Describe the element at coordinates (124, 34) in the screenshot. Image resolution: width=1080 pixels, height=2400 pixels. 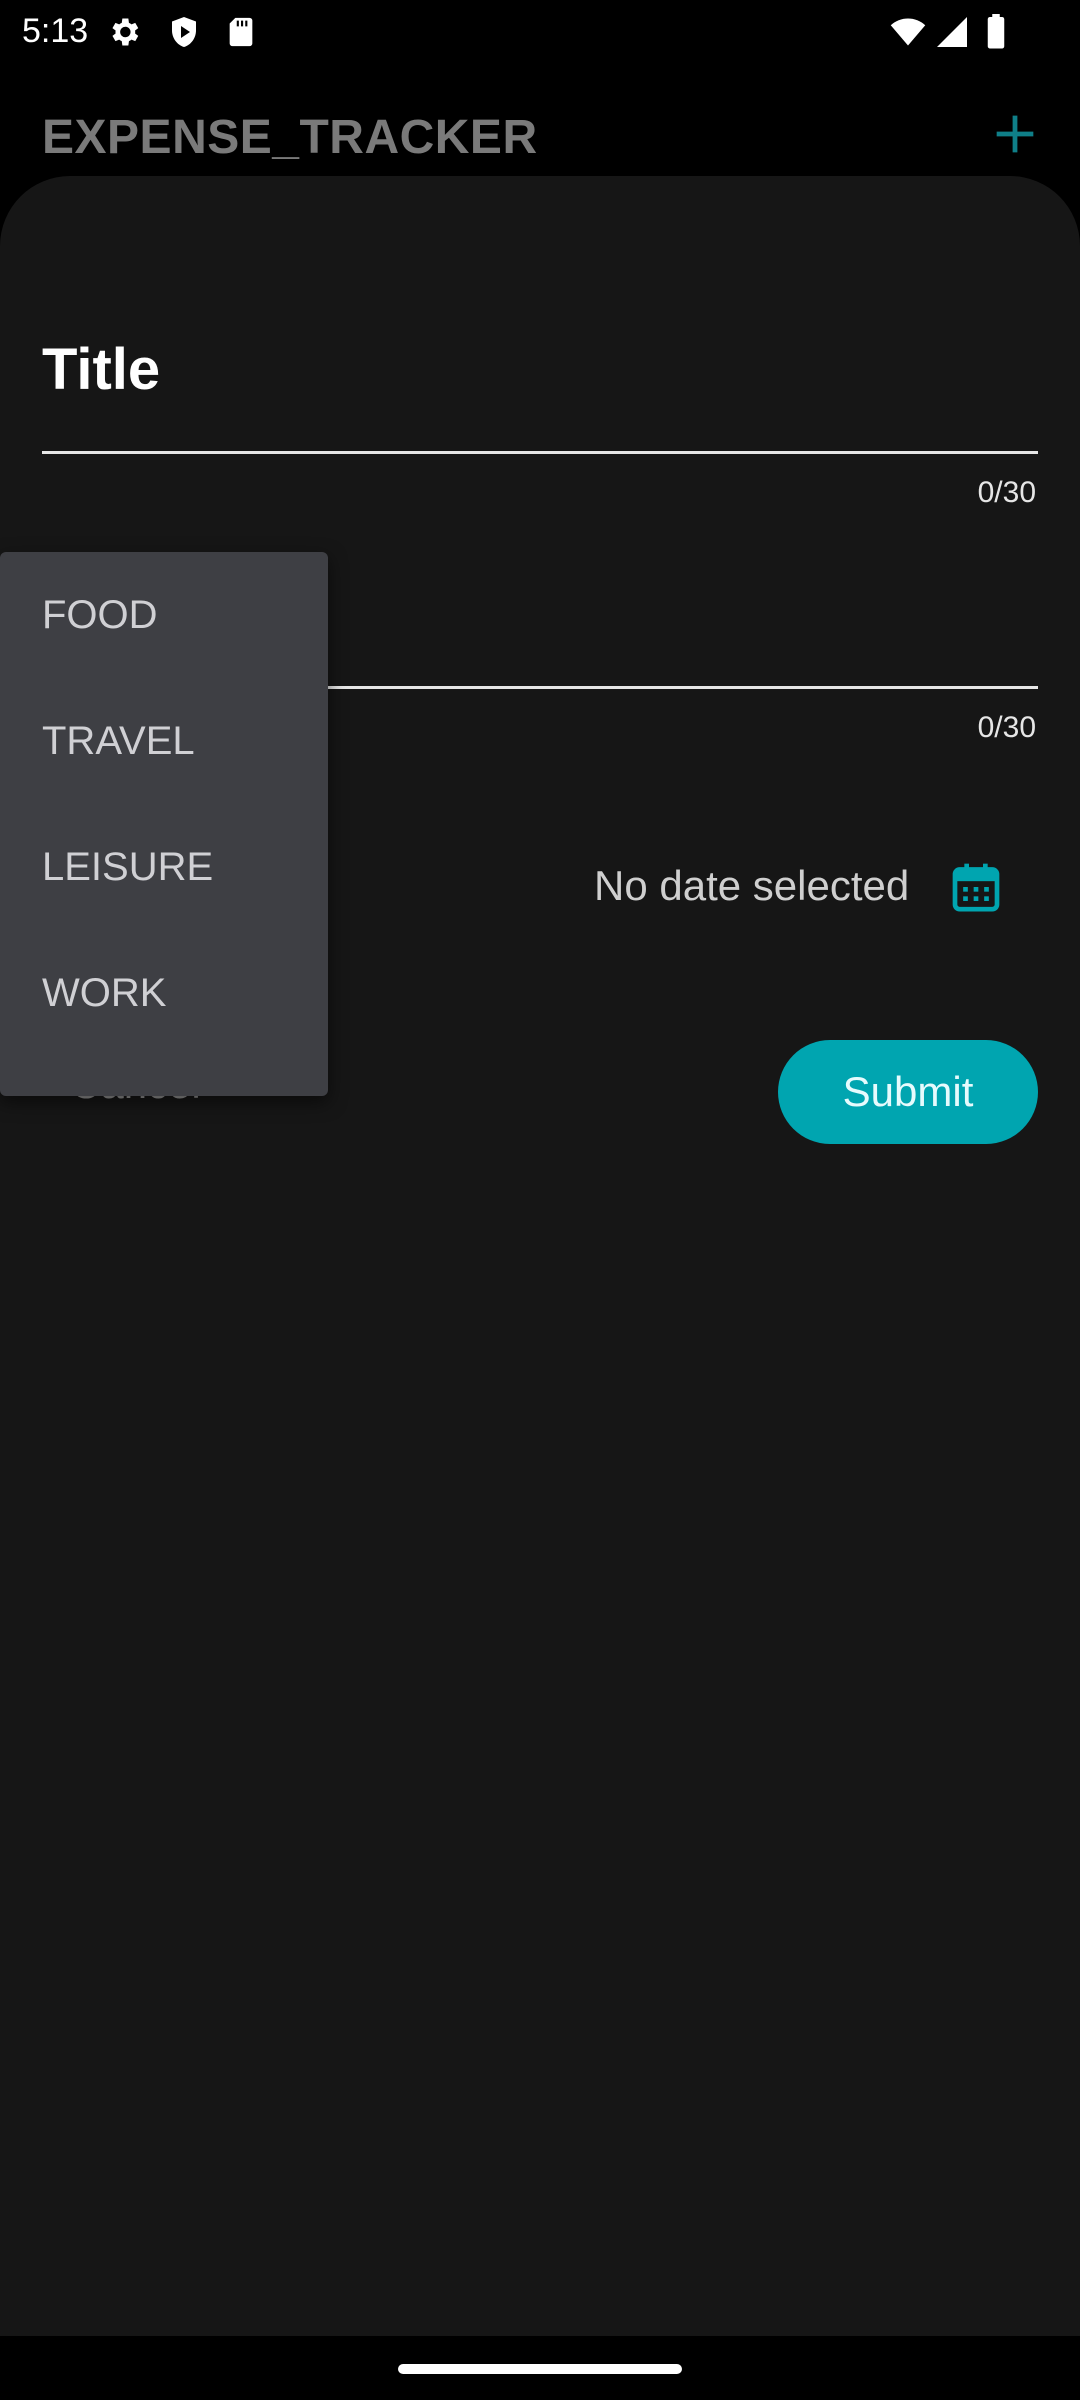
I see `gear-icon` at that location.